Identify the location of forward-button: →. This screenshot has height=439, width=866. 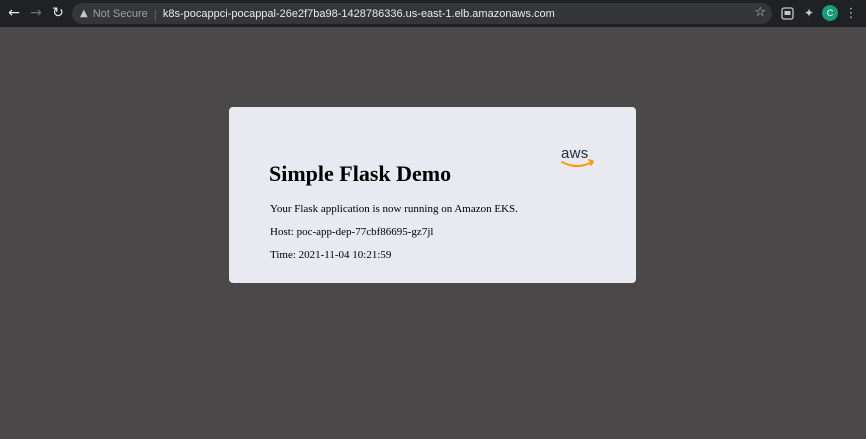
(36, 13).